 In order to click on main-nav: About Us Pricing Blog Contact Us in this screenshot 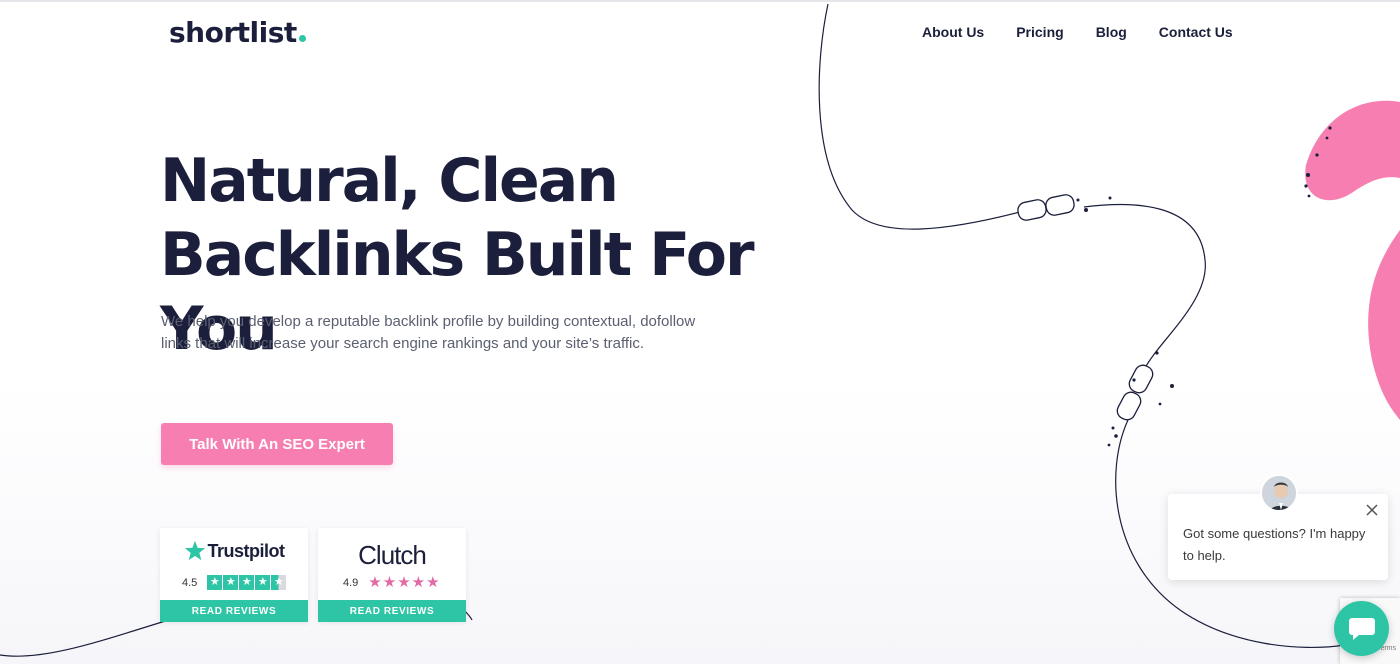, I will do `click(1077, 32)`.